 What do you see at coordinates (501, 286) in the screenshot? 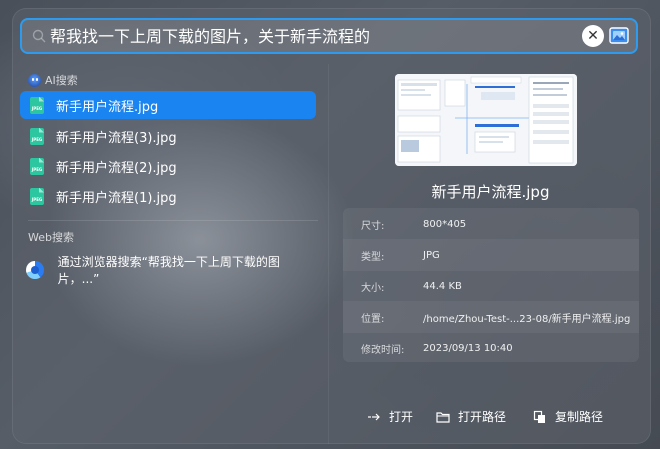
I see `detail-row-size: 大小: 44.4 KB` at bounding box center [501, 286].